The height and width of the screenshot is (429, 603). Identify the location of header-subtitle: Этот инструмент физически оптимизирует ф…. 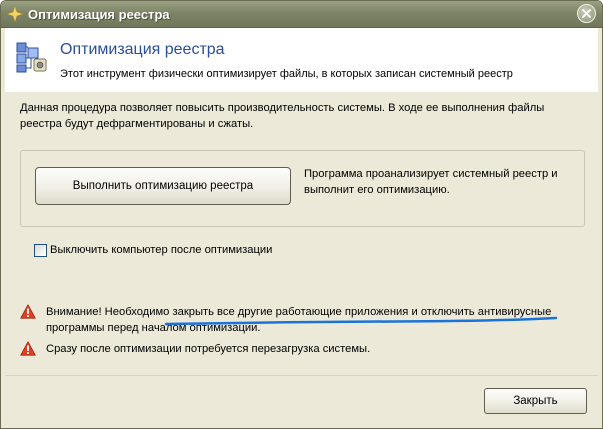
(286, 74).